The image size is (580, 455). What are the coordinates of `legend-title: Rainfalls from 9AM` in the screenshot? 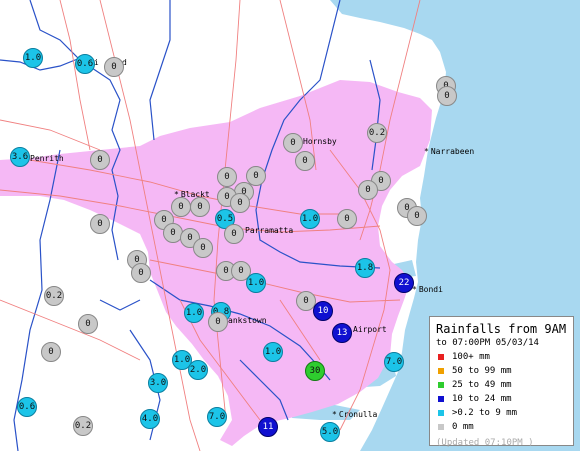 It's located at (501, 329).